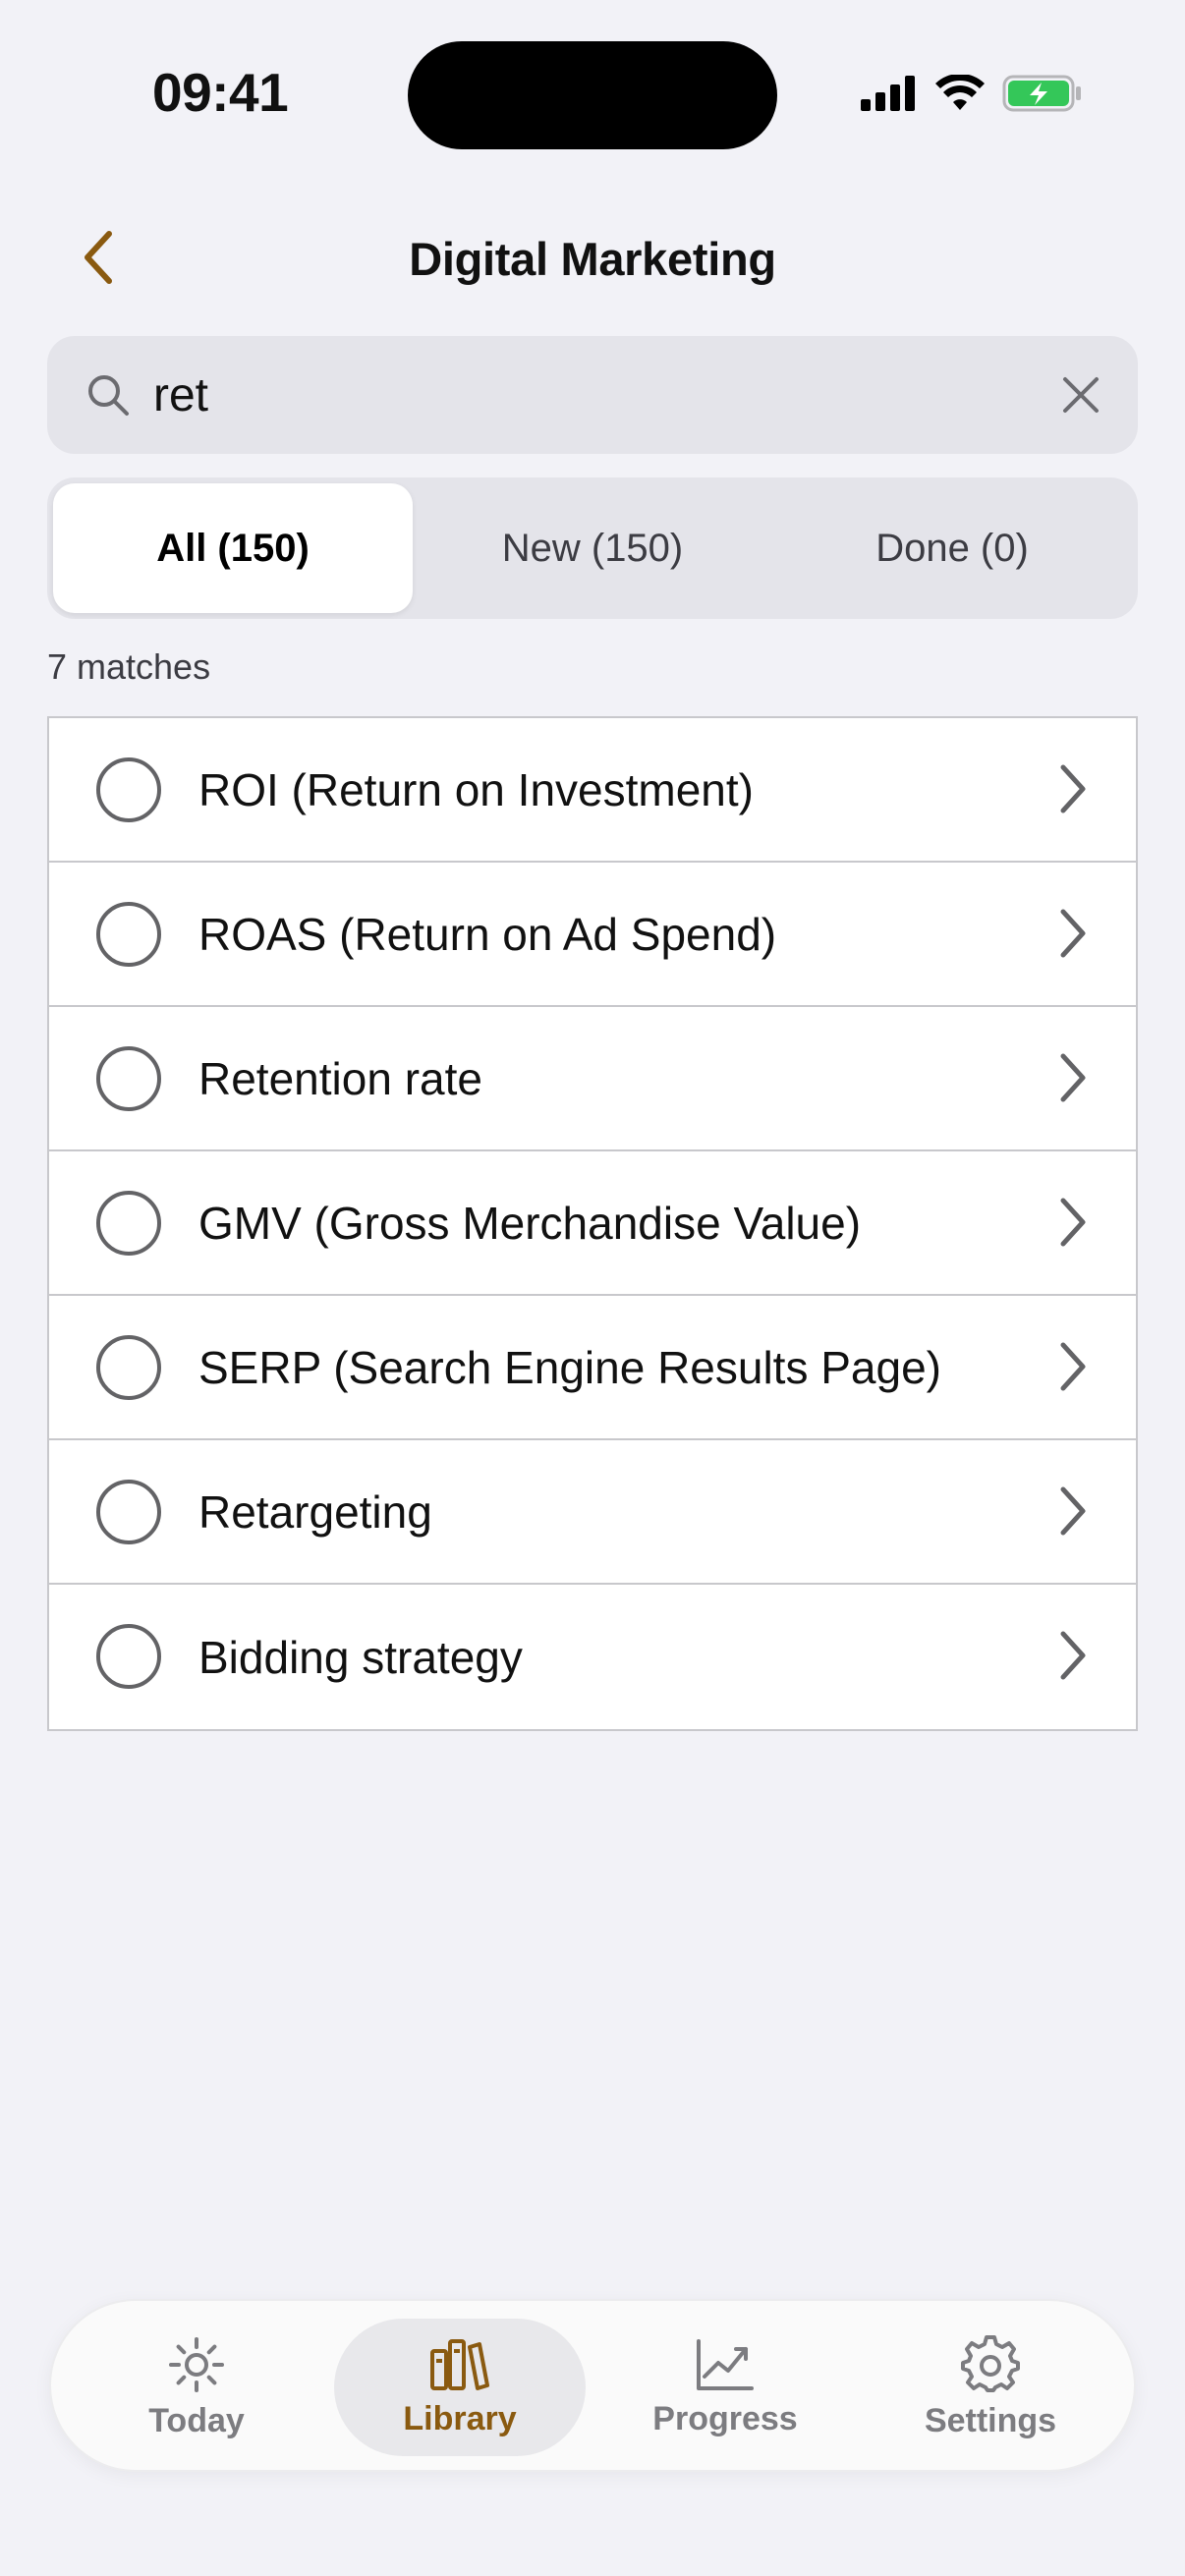 The width and height of the screenshot is (1185, 2576). What do you see at coordinates (315, 1511) in the screenshot?
I see `list-item-label: Retargeting` at bounding box center [315, 1511].